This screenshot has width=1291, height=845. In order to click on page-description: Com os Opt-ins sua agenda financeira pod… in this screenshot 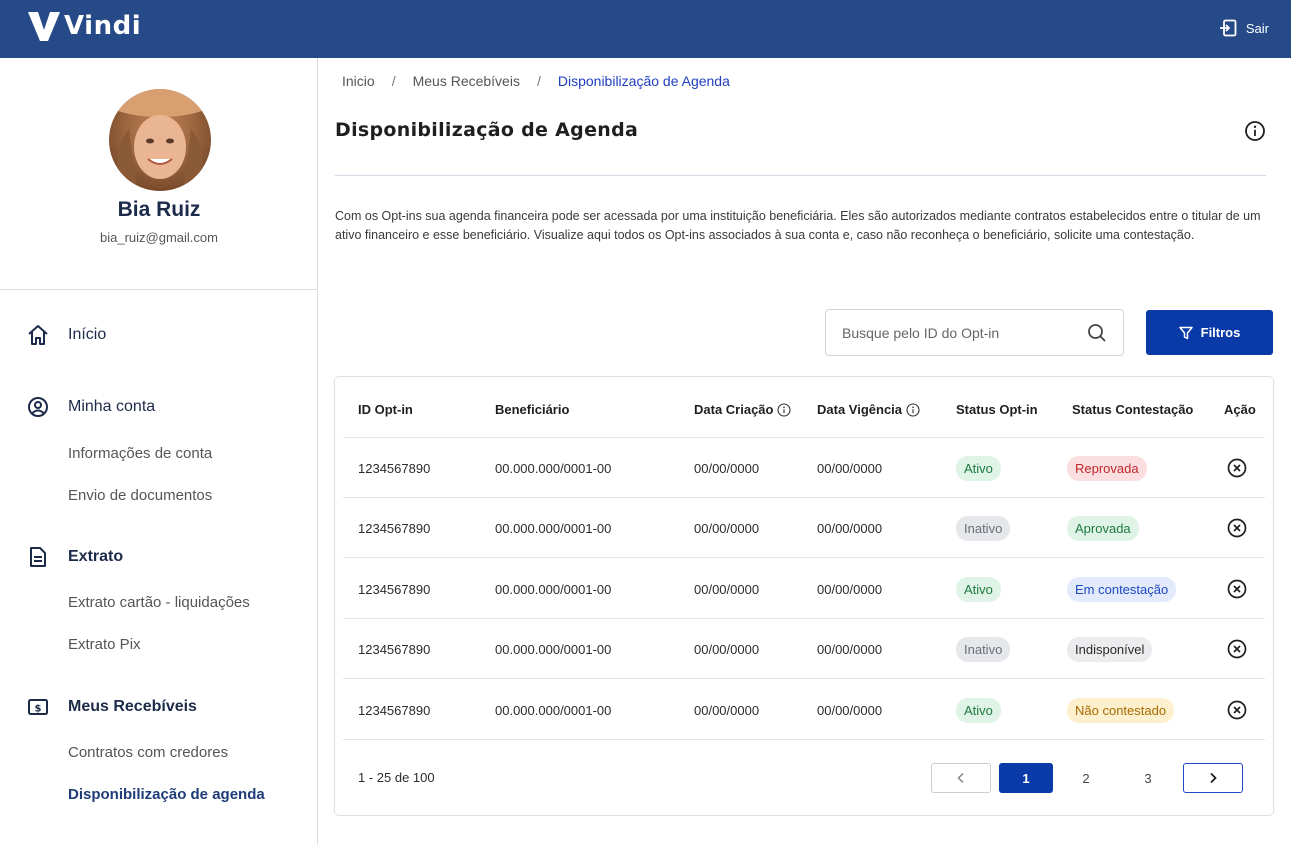, I will do `click(798, 225)`.